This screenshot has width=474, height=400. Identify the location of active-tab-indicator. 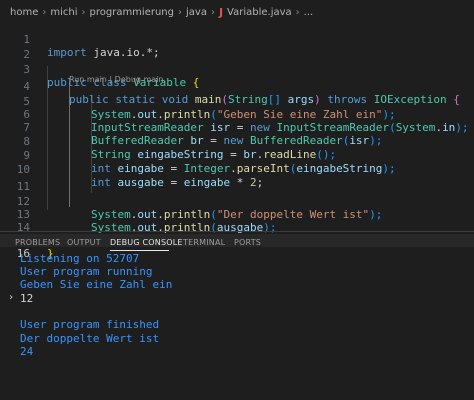
(139, 250).